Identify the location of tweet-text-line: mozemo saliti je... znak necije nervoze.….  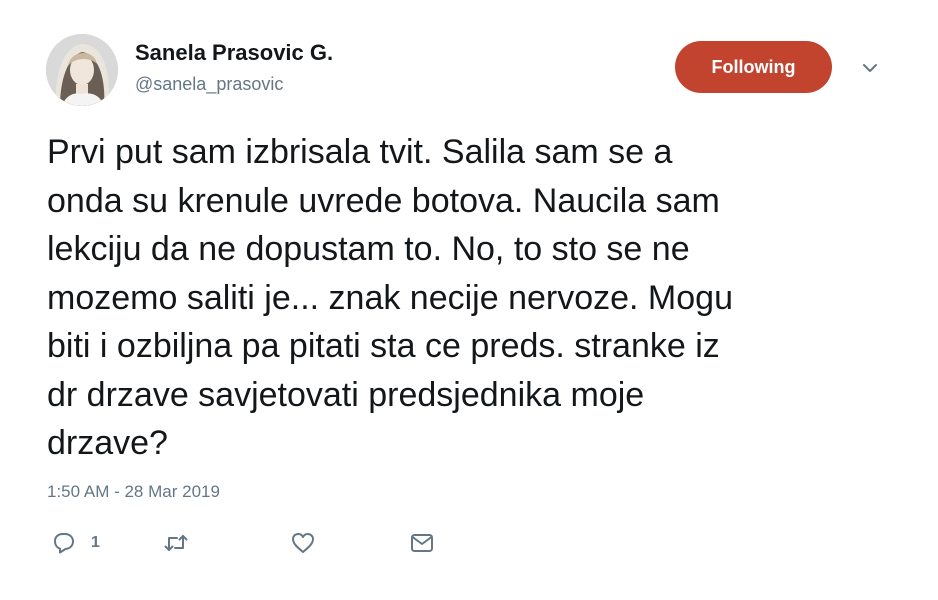
(390, 297).